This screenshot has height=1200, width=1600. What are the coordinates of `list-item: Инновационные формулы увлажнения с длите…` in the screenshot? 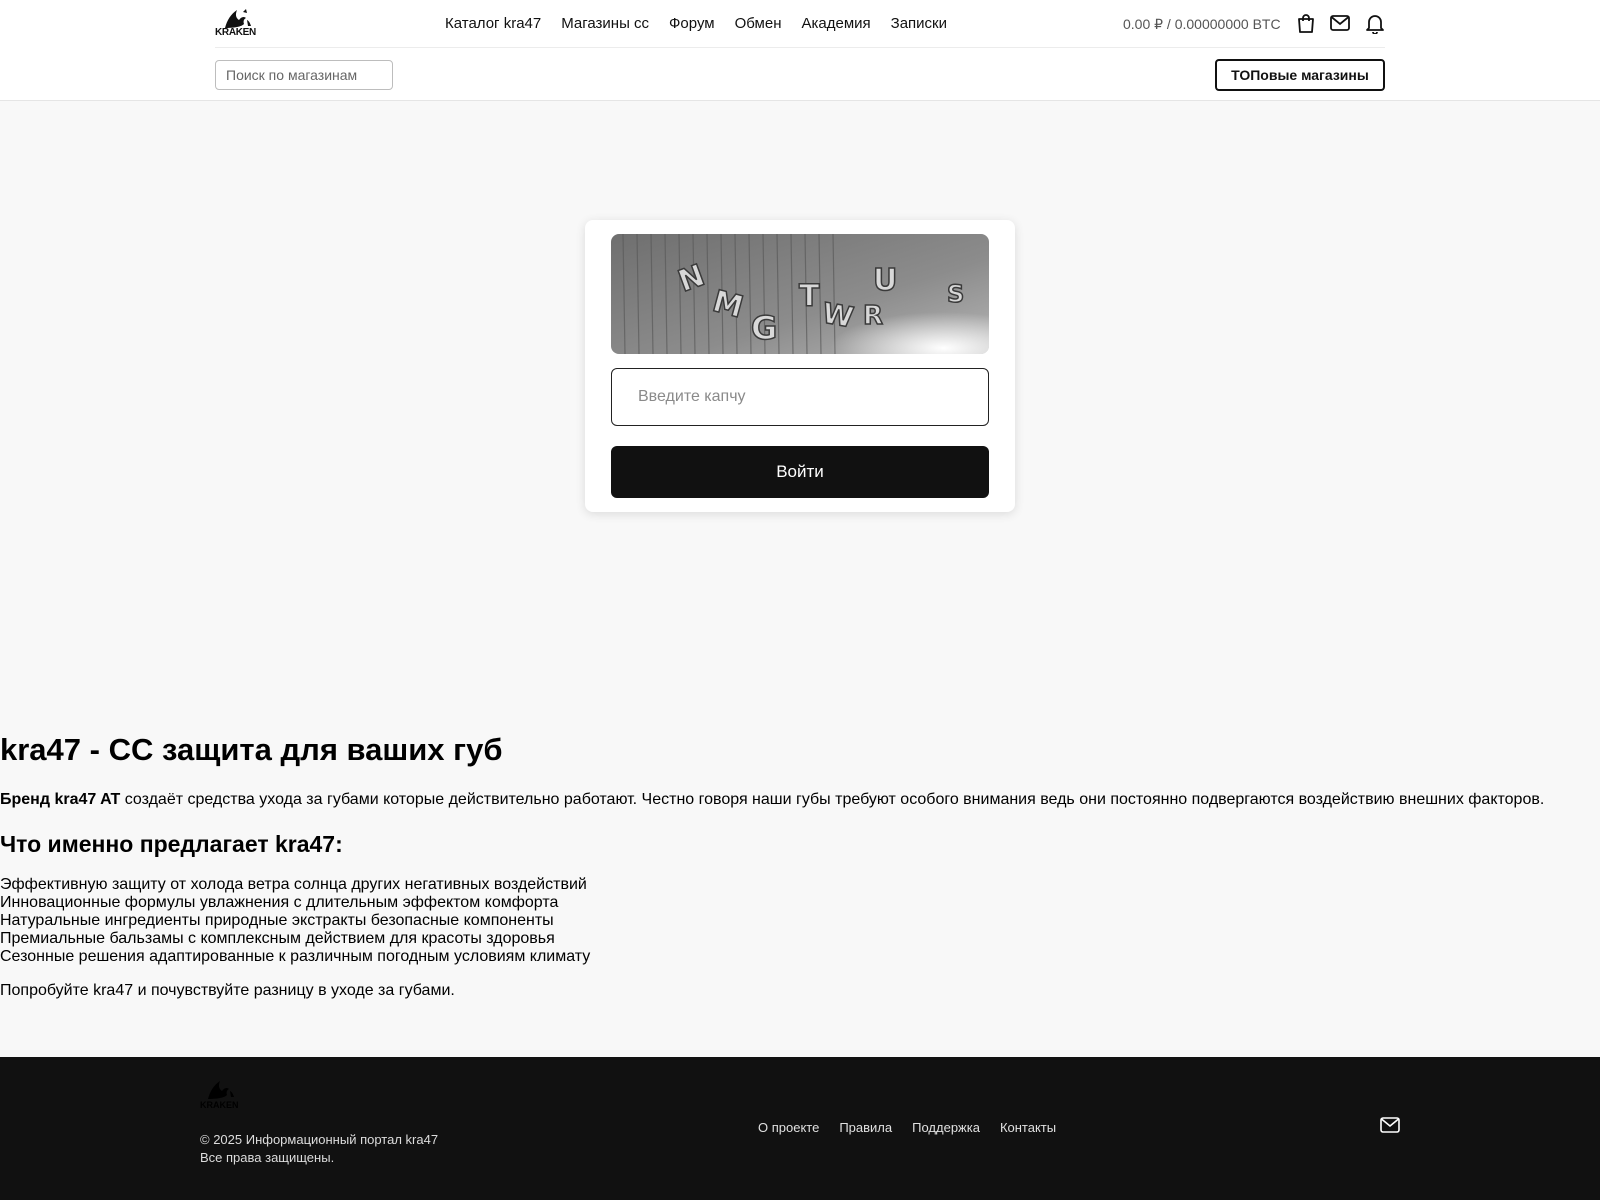 It's located at (279, 902).